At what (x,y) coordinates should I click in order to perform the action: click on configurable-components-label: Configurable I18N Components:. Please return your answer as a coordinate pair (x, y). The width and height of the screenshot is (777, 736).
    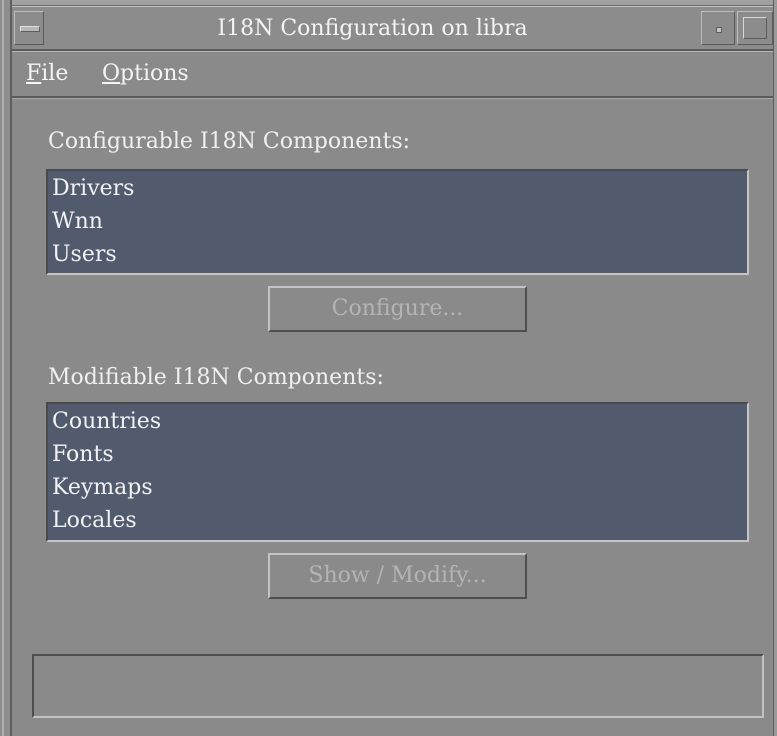
    Looking at the image, I should click on (229, 141).